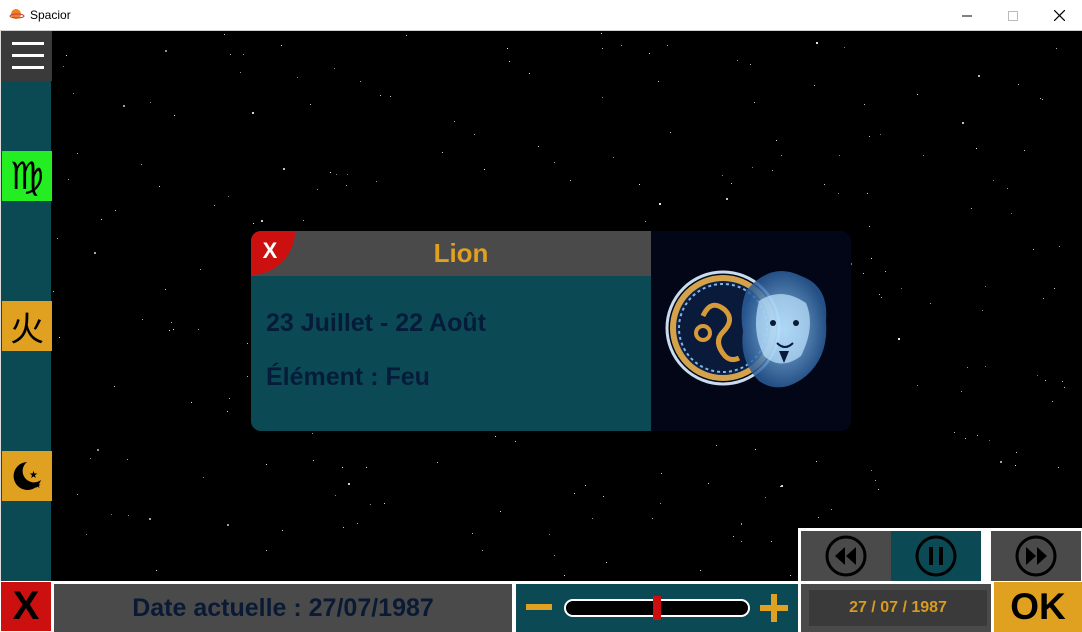 The height and width of the screenshot is (632, 1082). What do you see at coordinates (898, 608) in the screenshot?
I see `date-input-field: 27 / 07 / 1987` at bounding box center [898, 608].